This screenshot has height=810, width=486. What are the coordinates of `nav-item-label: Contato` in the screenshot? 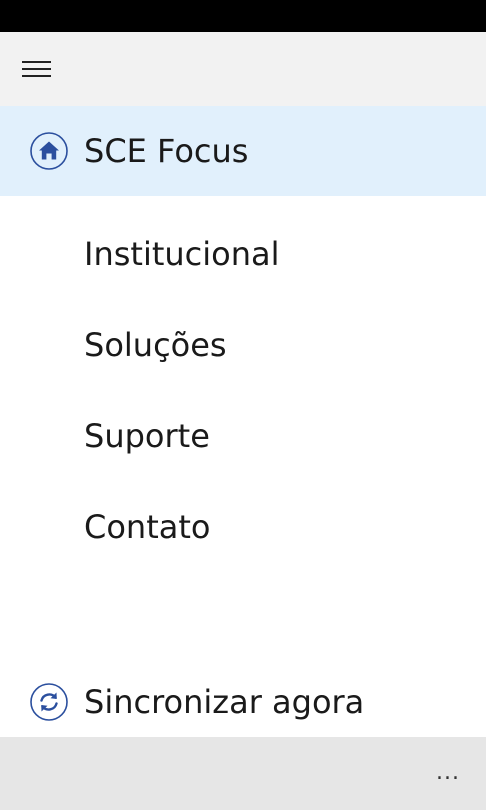 It's located at (147, 527).